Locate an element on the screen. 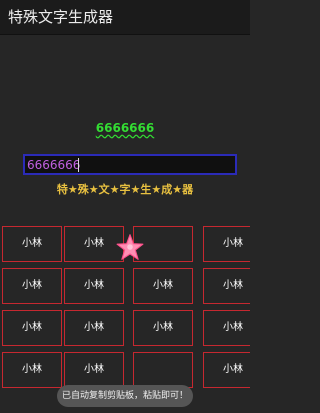  app-title: 特殊文字生成器 is located at coordinates (61, 17).